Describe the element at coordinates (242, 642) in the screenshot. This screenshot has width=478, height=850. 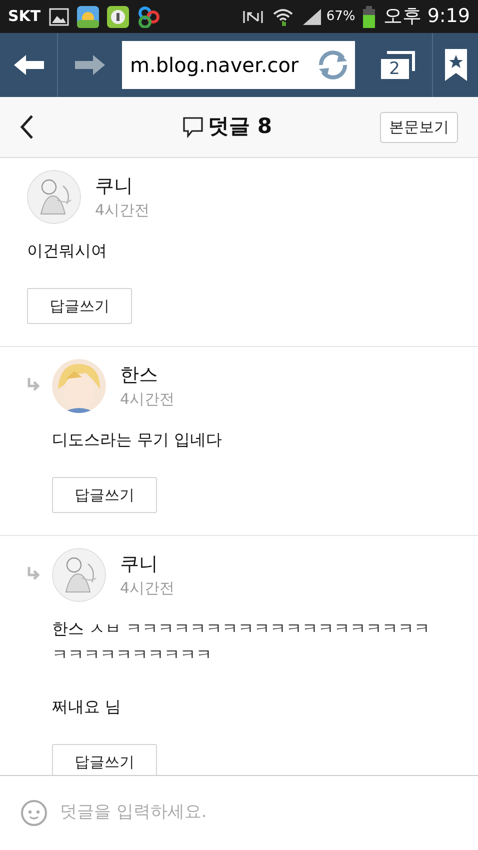
I see `comment-text: 한스 ㅅㅂ ㅋㅋㅋㅋㅋㅋㅋㅋㅋㅋㅋㅋㅋㅋㅋㅋㅋㅋㅋㅋㅋㅋㅋㅋㅋㅋㅋㅋㅋ` at that location.